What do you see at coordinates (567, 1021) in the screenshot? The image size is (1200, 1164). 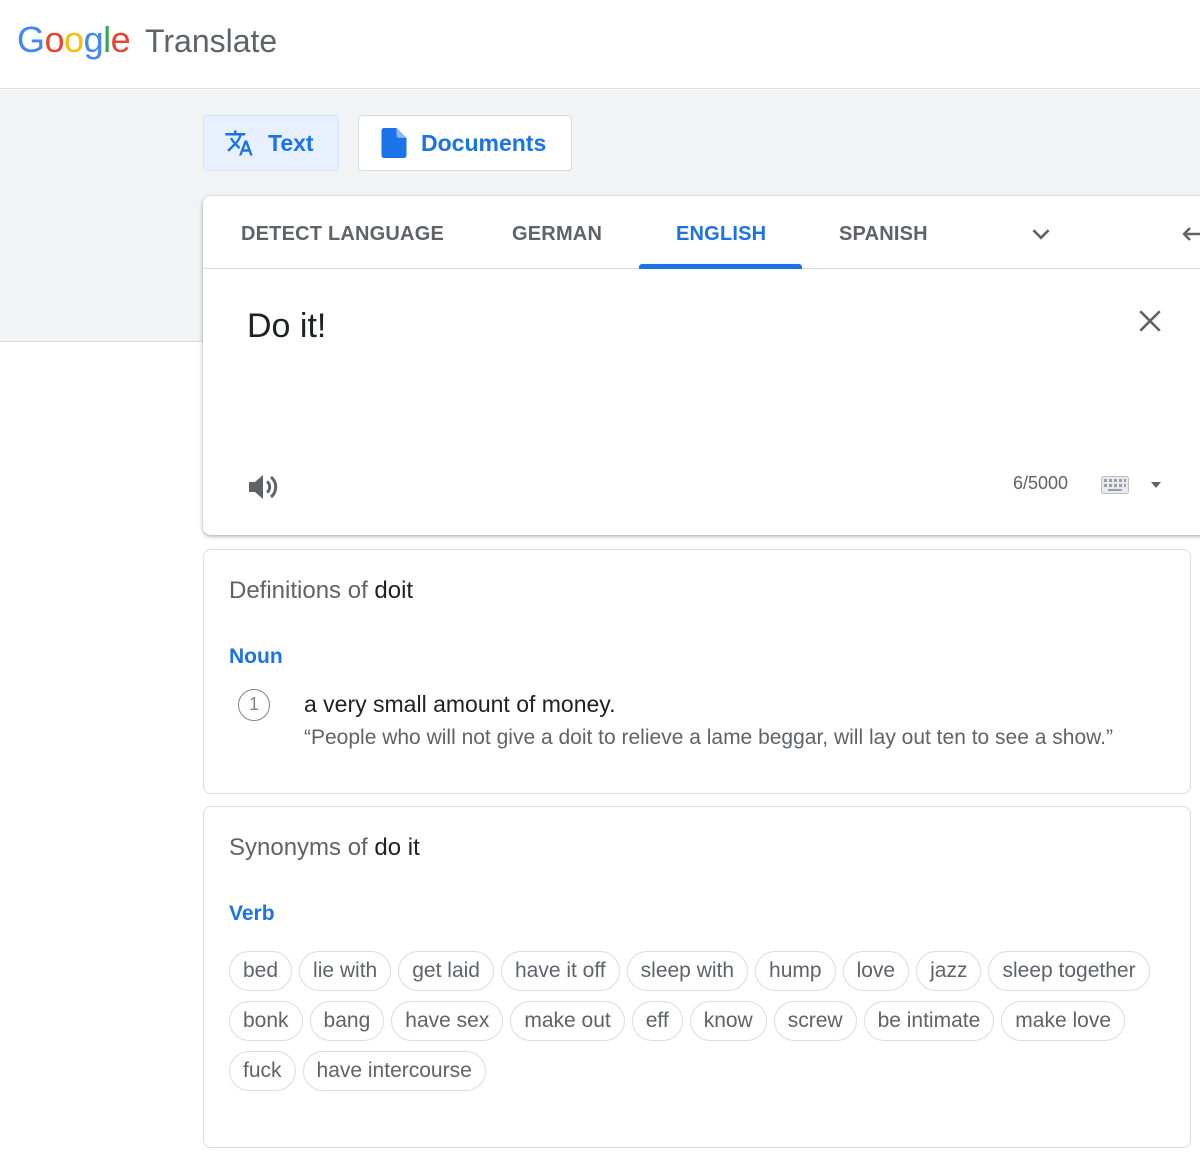 I see `synonym-chip: make out` at bounding box center [567, 1021].